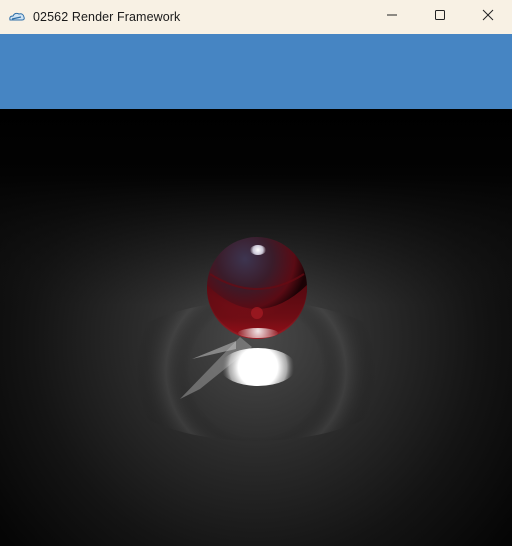  What do you see at coordinates (256, 71) in the screenshot?
I see `toolbar-band` at bounding box center [256, 71].